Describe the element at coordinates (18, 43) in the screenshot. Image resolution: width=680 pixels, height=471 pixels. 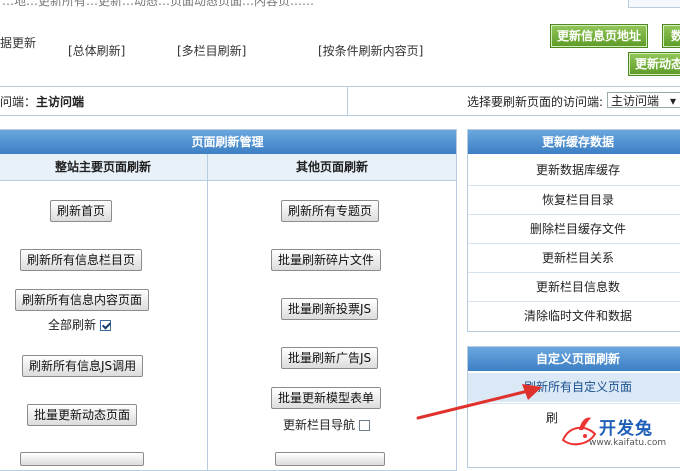
I see `nav-partial-label: 据更新` at that location.